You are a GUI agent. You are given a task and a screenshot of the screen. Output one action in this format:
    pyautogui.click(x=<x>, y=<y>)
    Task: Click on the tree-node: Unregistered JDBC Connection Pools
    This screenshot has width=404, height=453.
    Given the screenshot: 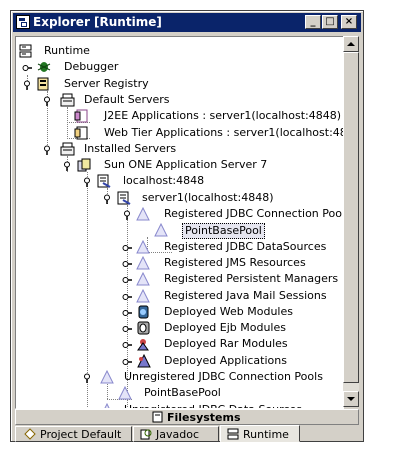 What is the action you would take?
    pyautogui.click(x=179, y=377)
    